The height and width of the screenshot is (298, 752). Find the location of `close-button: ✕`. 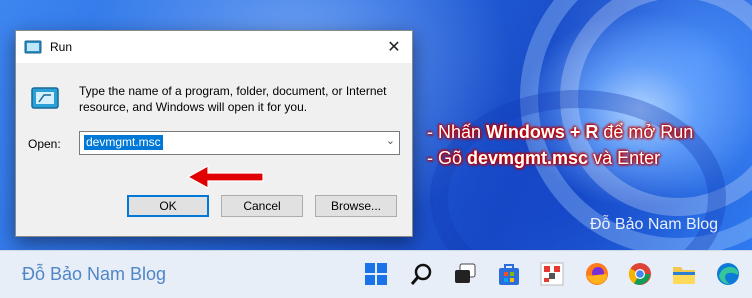

close-button: ✕ is located at coordinates (394, 47).